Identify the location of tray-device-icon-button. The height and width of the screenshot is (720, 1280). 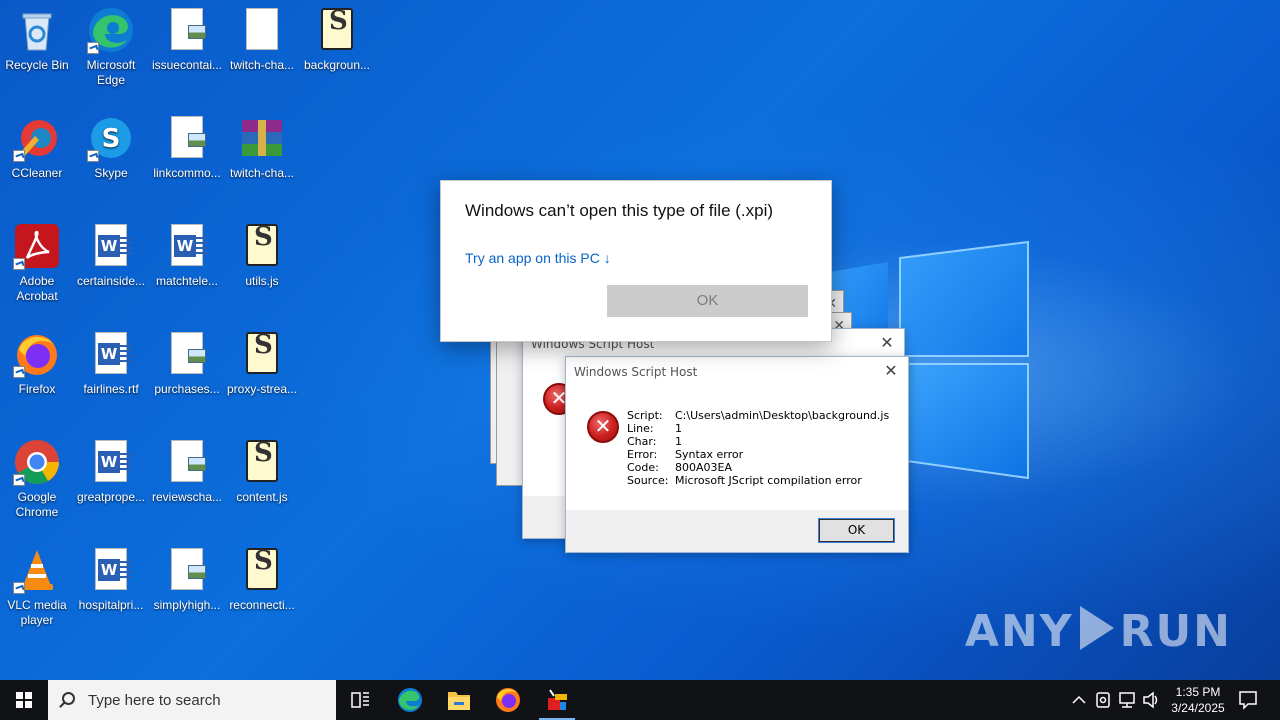
(1103, 700).